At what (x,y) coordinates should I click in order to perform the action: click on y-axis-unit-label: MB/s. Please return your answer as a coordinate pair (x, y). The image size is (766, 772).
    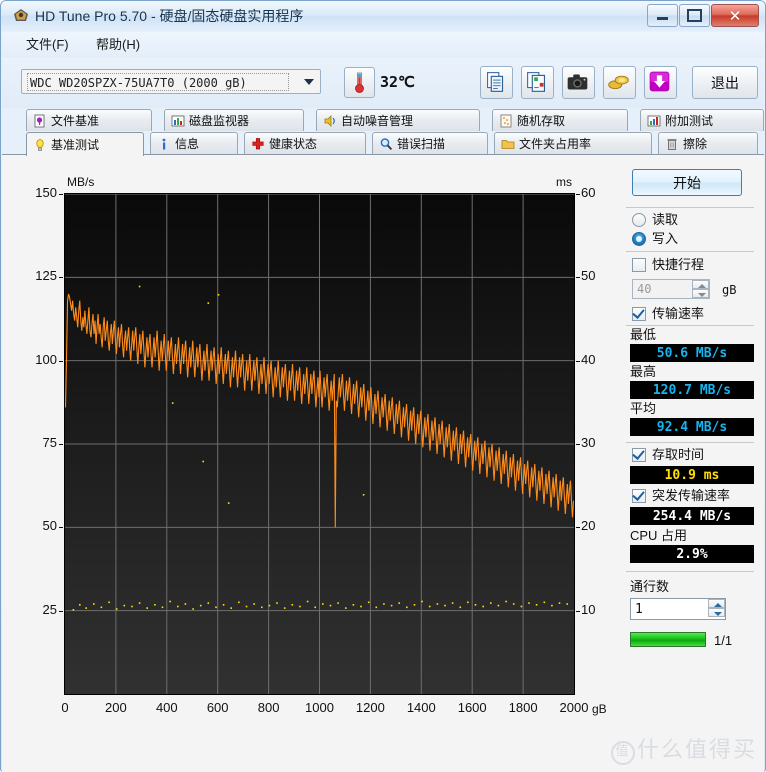
    Looking at the image, I should click on (81, 182).